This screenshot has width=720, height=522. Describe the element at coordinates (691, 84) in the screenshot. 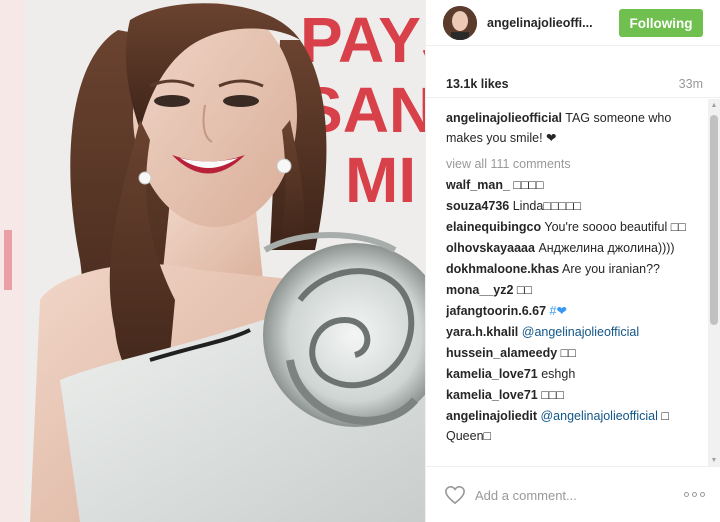

I see `post-time: 33m` at that location.